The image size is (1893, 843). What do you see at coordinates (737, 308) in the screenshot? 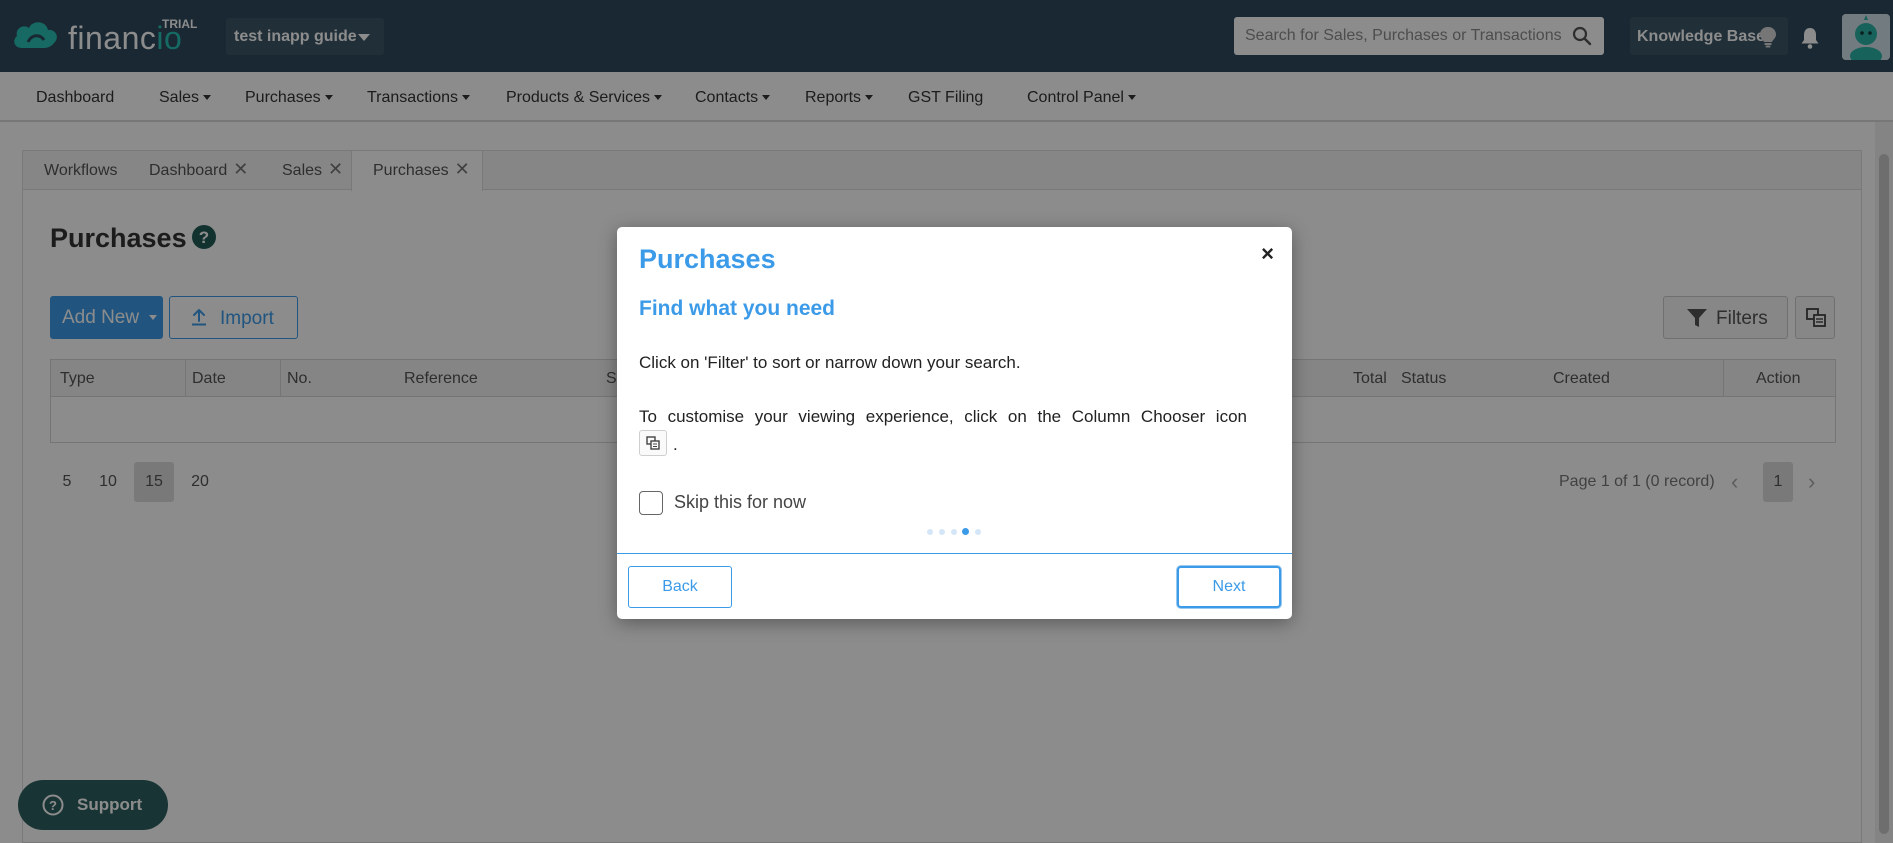
I see `modal-subtitle: Find what you need` at bounding box center [737, 308].